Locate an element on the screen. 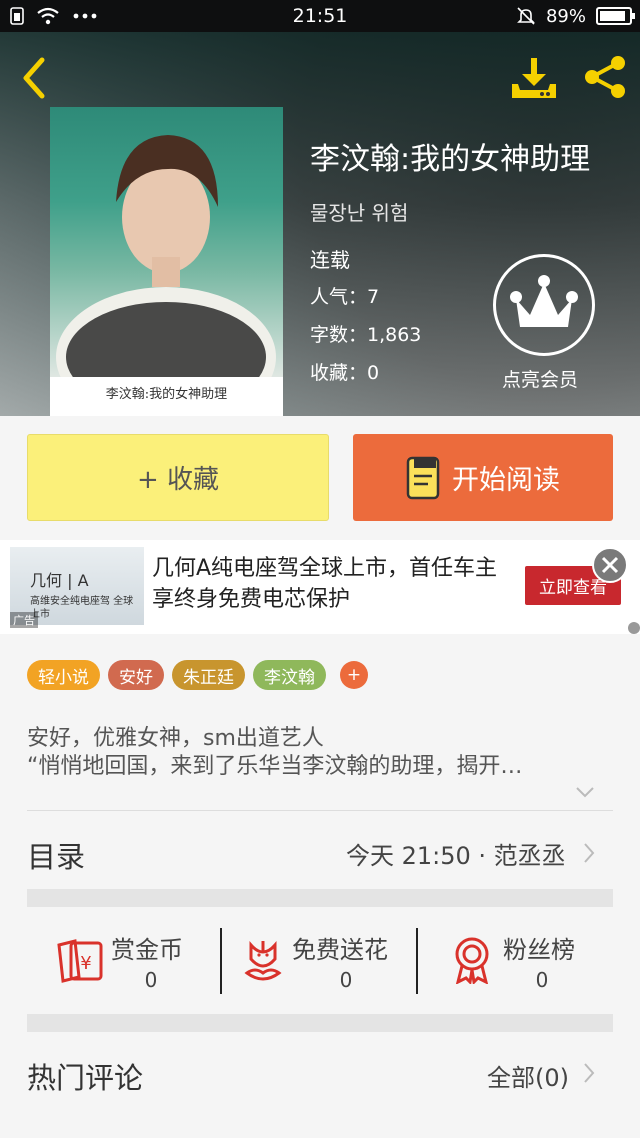 Image resolution: width=640 pixels, height=1138 pixels. status-bar: 21:51 89% is located at coordinates (320, 16).